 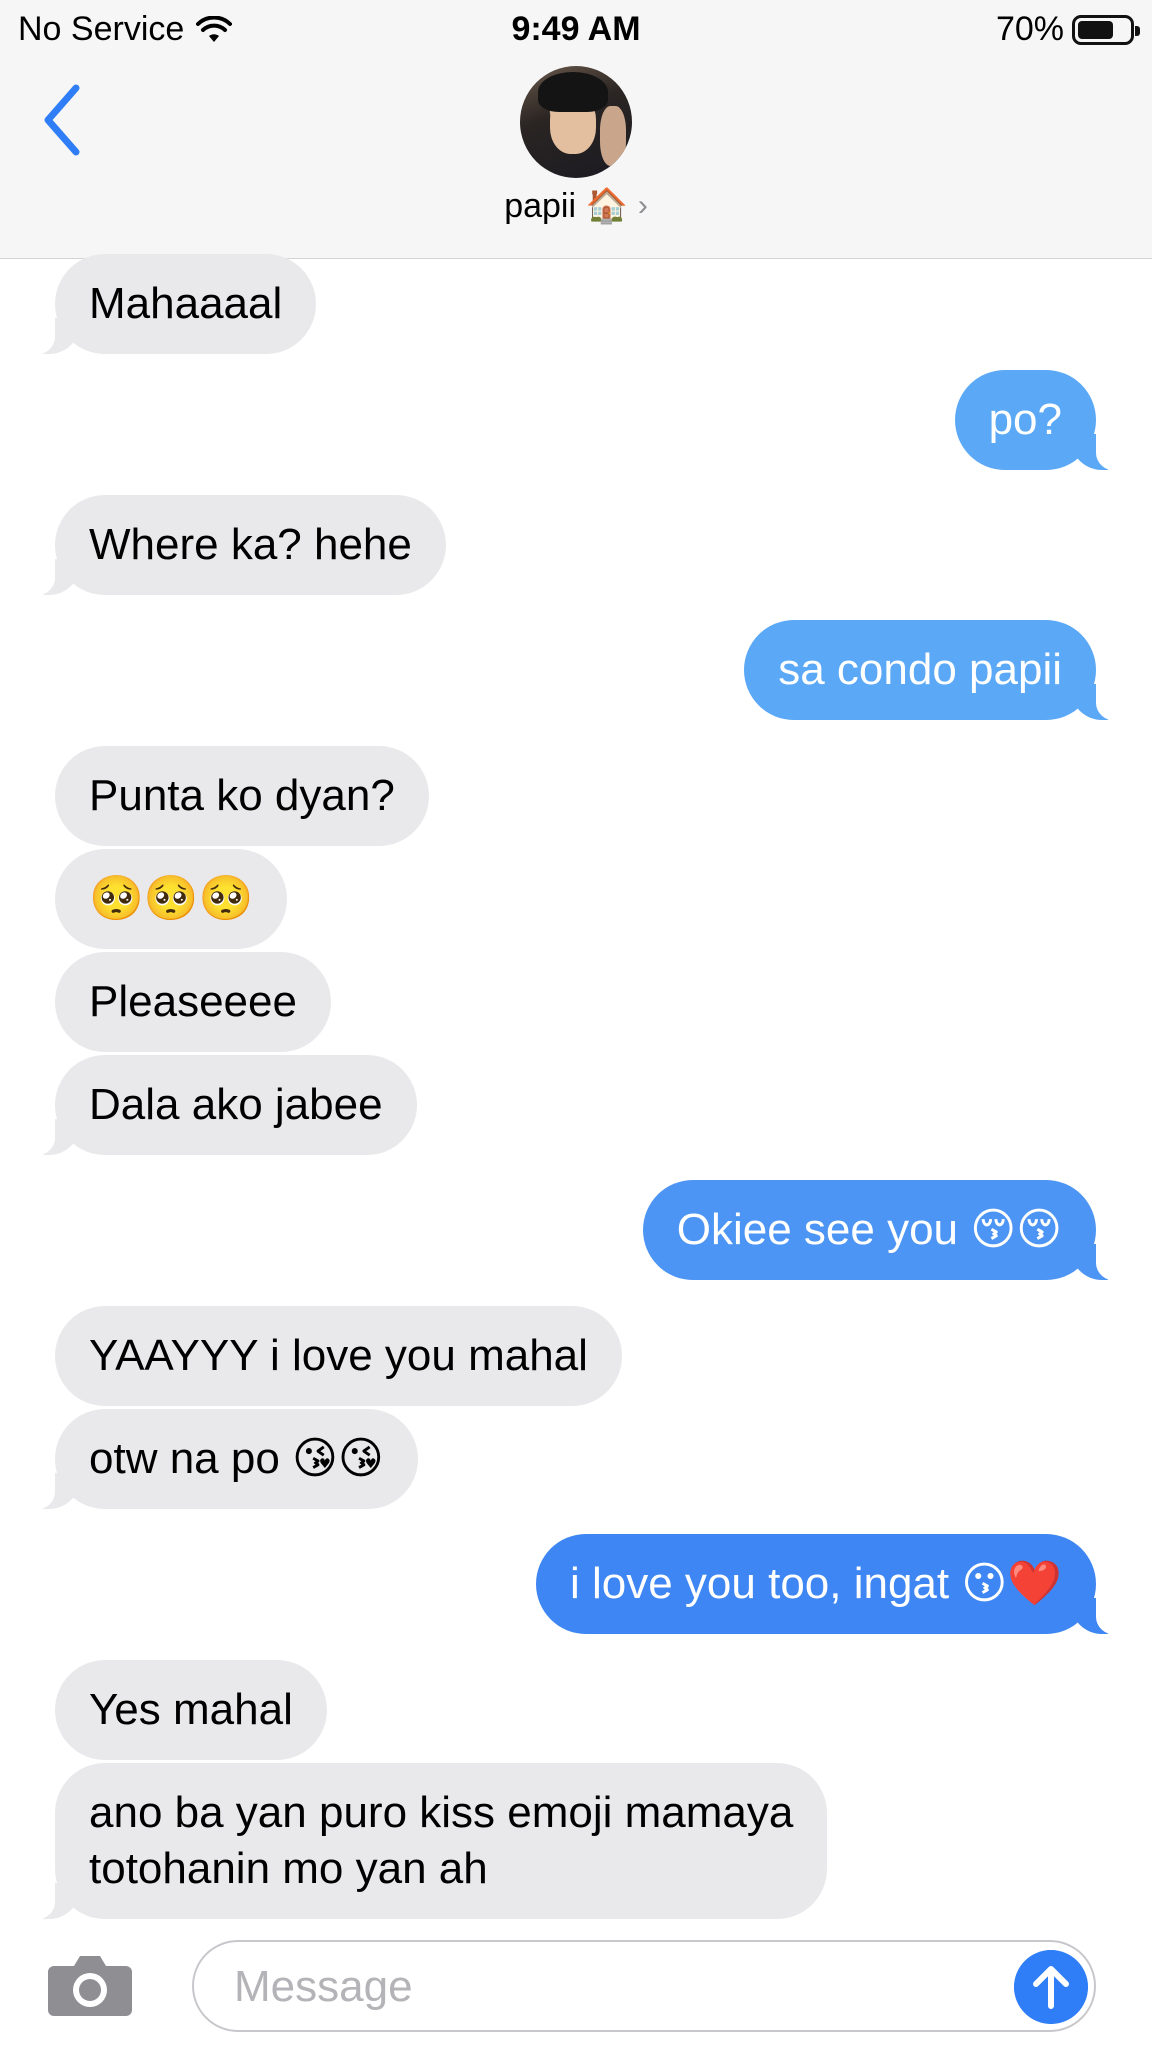 I want to click on message-bubble-incoming: otw na po 😘😘, so click(x=224, y=1459).